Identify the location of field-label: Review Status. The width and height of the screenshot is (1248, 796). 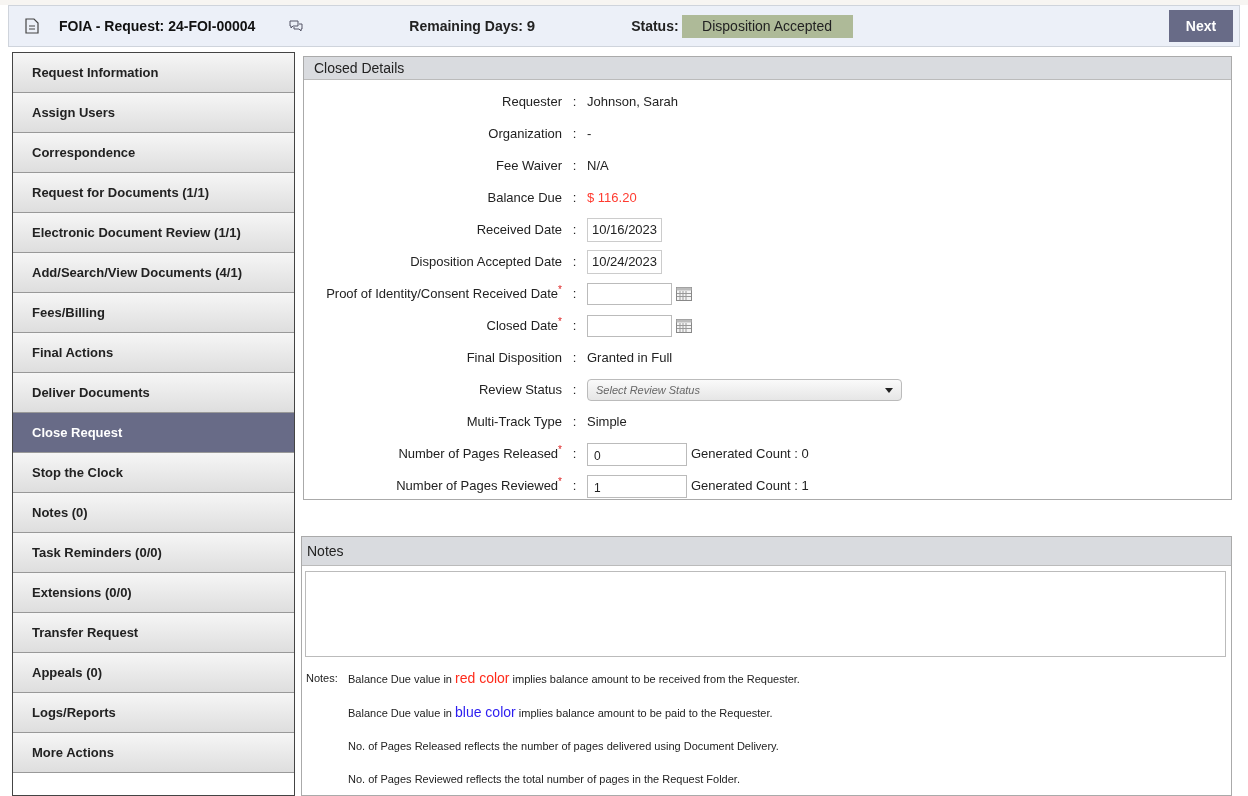
(520, 390).